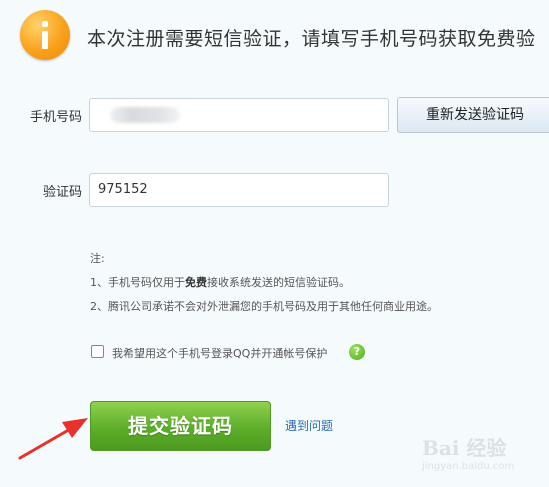 The image size is (549, 487). Describe the element at coordinates (53, 439) in the screenshot. I see `arrow-icon` at that location.